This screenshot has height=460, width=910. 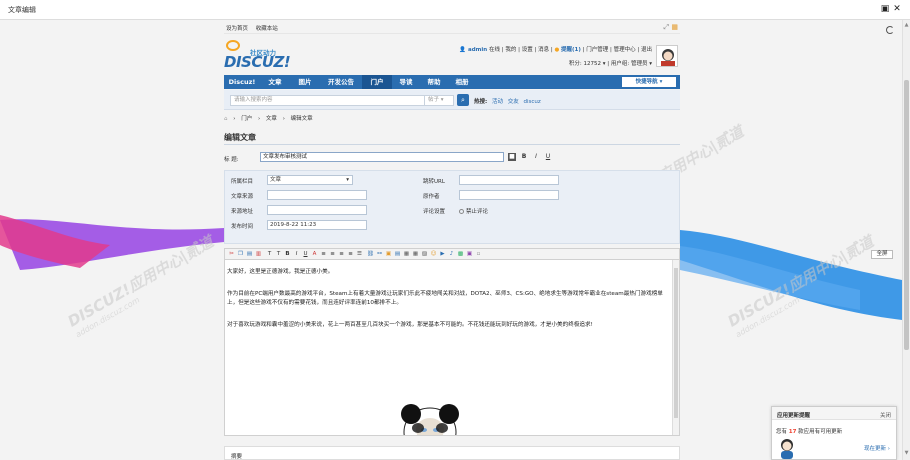 I want to click on paste-text-icon: ▥, so click(x=258, y=254).